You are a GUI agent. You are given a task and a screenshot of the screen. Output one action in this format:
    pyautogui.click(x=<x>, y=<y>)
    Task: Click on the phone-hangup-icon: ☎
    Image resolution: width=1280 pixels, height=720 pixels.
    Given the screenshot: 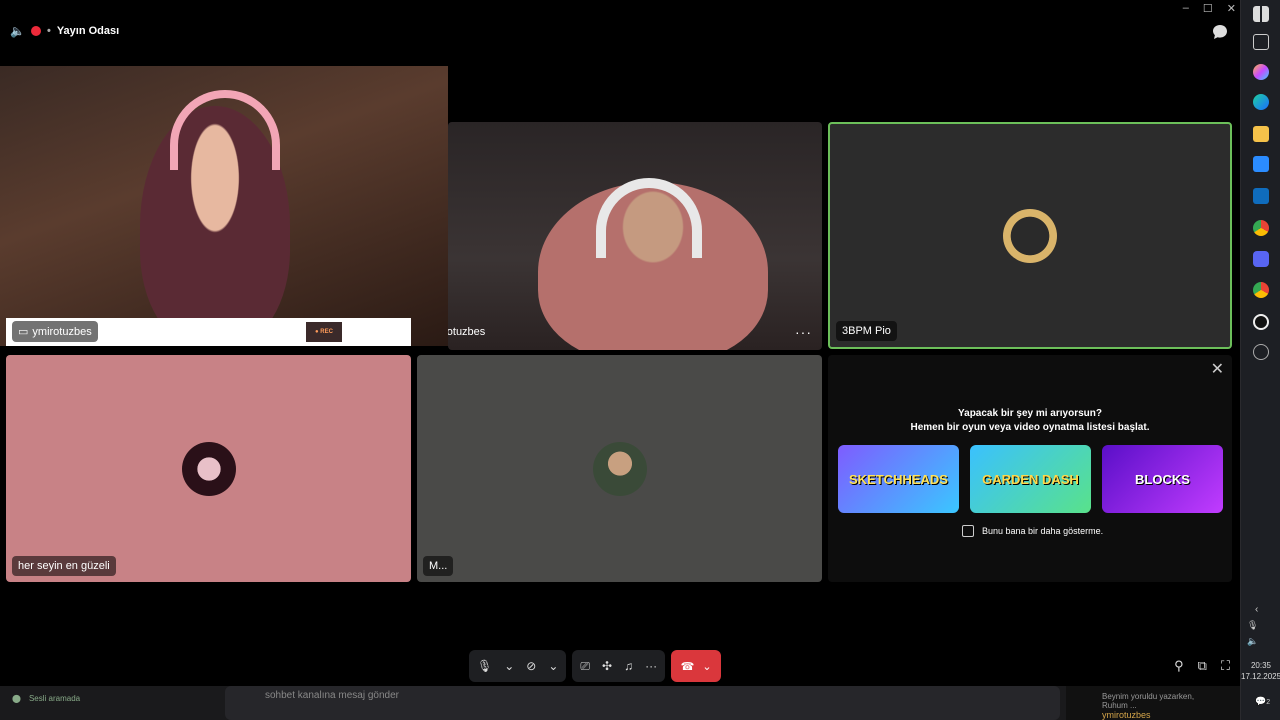 What is the action you would take?
    pyautogui.click(x=687, y=666)
    